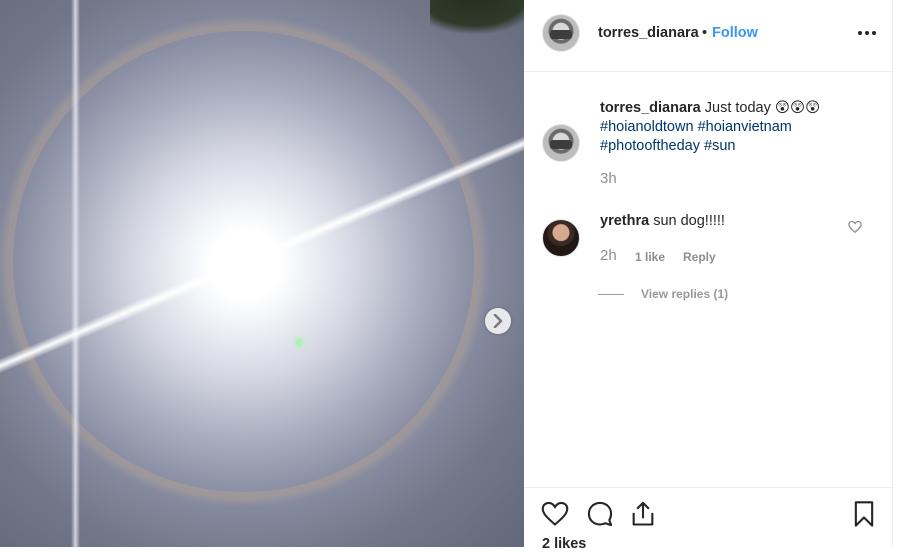  I want to click on replies-divider, so click(611, 294).